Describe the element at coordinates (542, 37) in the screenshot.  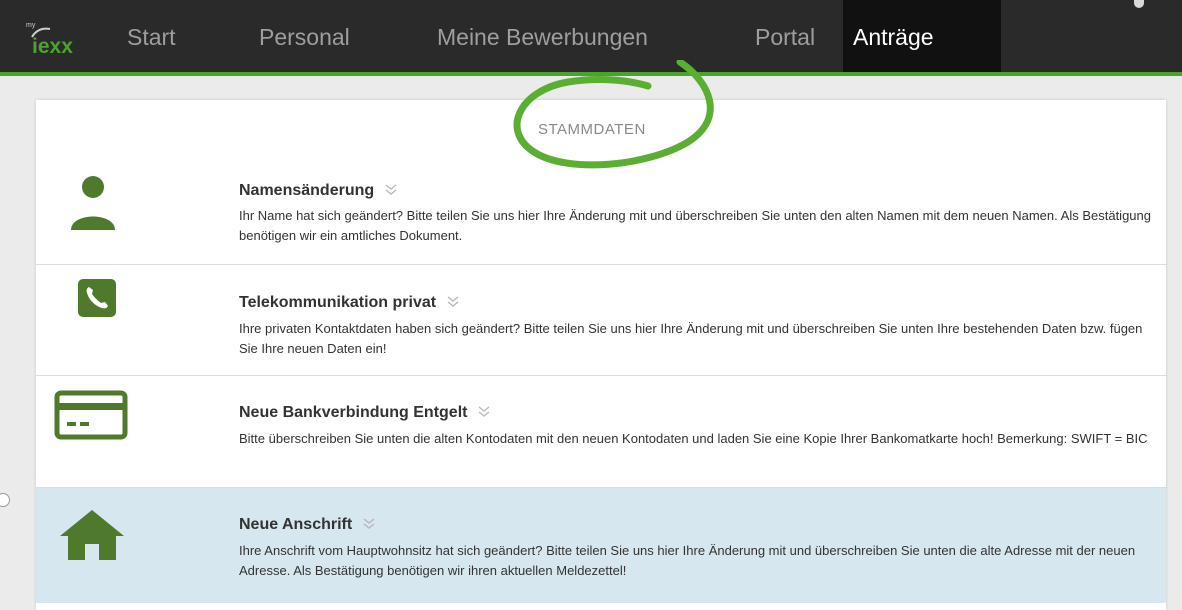
I see `nav-meine-bewerbungen: Meine Bewerbungen` at that location.